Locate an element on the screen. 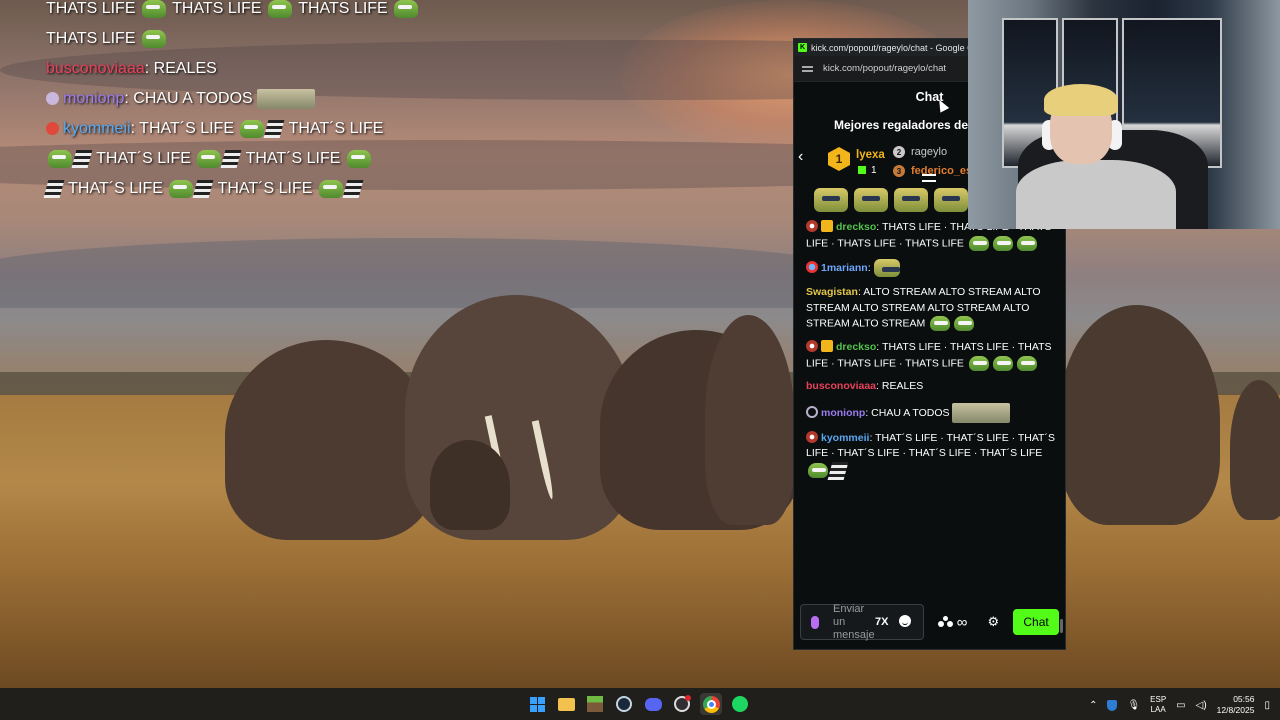 The height and width of the screenshot is (720, 1280). chat-input-placeholder: Enviar un mensaje is located at coordinates (854, 621).